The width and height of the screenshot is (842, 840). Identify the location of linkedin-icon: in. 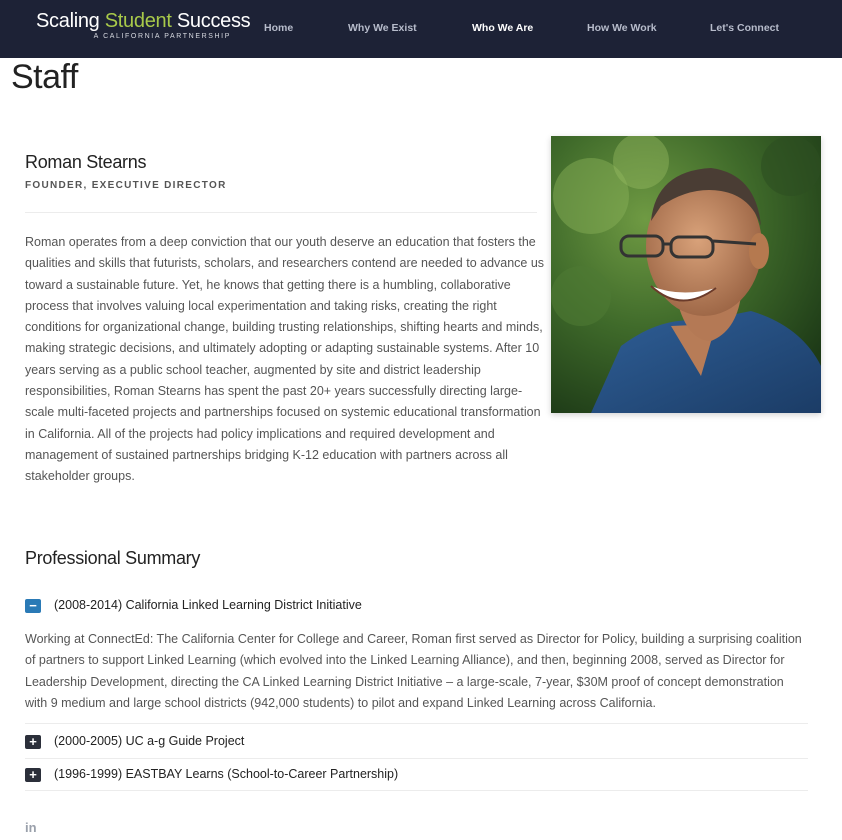
(31, 827).